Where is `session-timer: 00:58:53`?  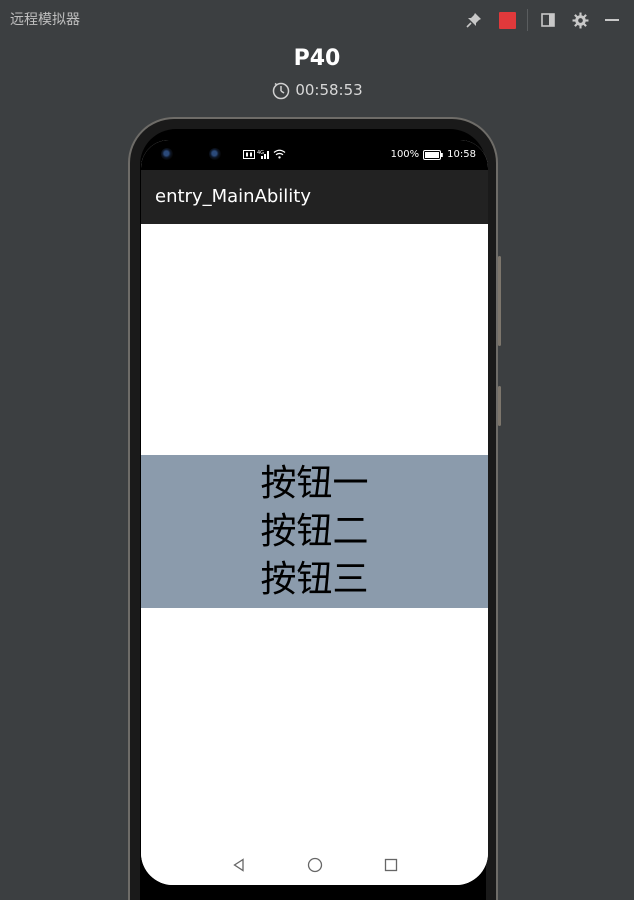
session-timer: 00:58:53 is located at coordinates (317, 90).